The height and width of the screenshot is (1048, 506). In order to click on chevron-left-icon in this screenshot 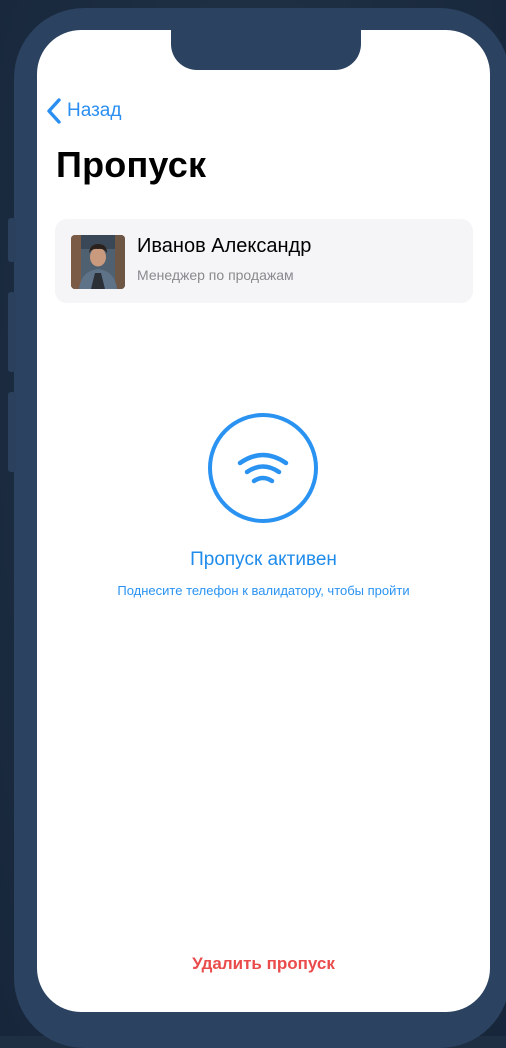, I will do `click(54, 111)`.